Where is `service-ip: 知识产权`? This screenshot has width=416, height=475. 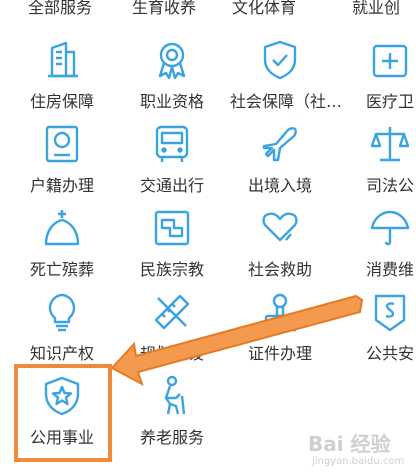 service-ip: 知识产权 is located at coordinates (62, 330).